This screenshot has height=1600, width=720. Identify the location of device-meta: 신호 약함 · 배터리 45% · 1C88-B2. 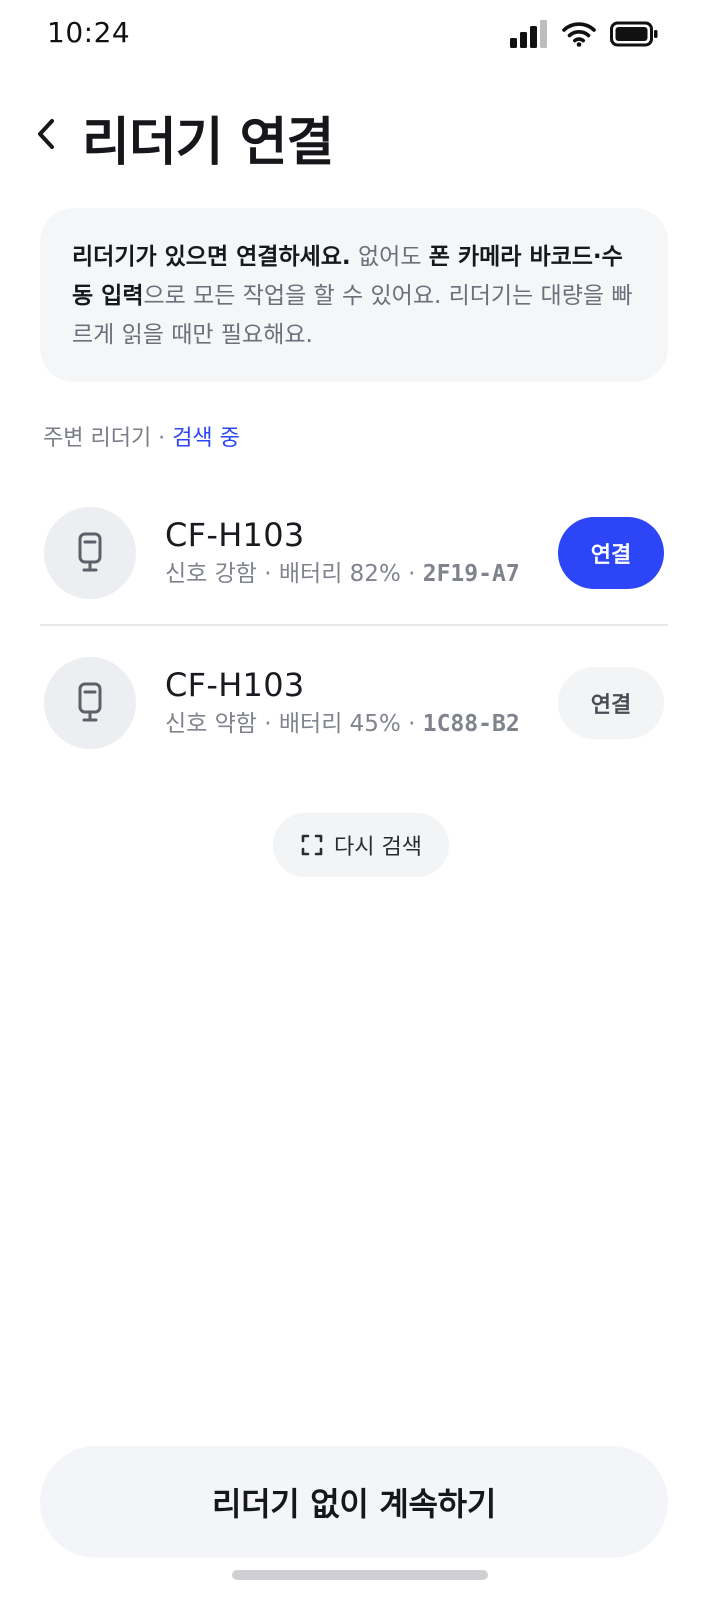
(361, 724).